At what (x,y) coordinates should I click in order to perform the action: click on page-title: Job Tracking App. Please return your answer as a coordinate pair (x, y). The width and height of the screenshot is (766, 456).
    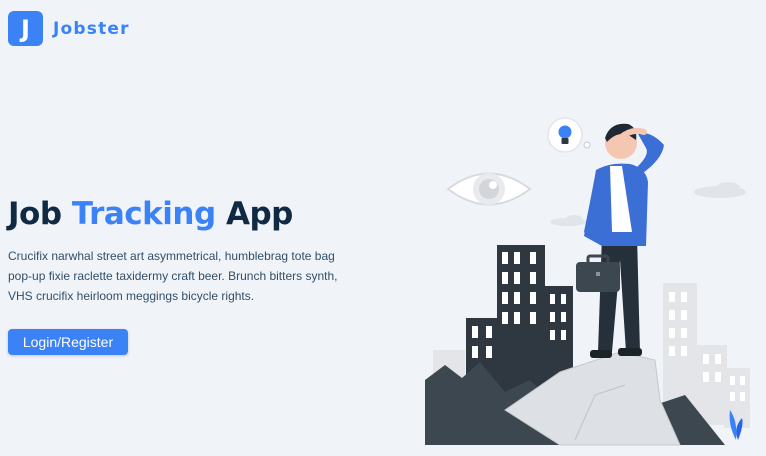
    Looking at the image, I should click on (188, 214).